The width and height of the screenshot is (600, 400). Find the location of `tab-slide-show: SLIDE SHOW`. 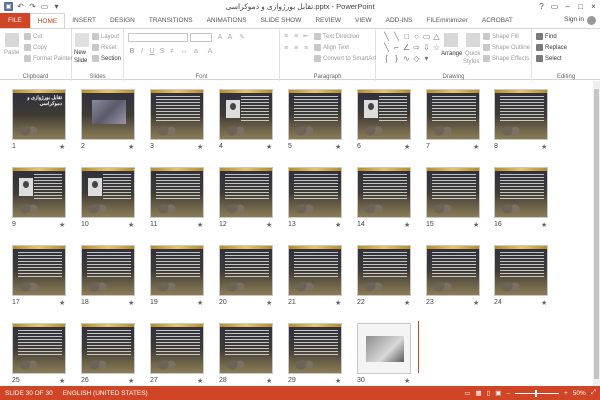

tab-slide-show: SLIDE SHOW is located at coordinates (281, 20).